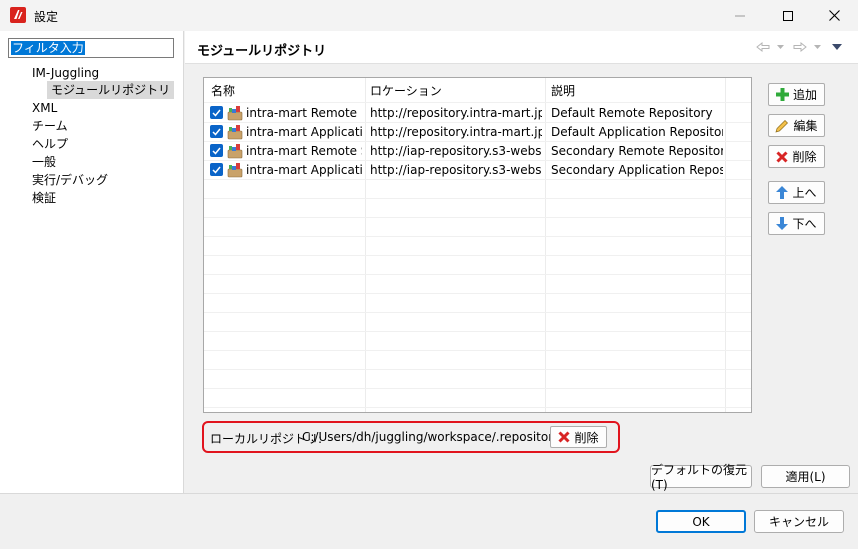 The width and height of the screenshot is (858, 549). I want to click on move-up-button: 上へ, so click(796, 192).